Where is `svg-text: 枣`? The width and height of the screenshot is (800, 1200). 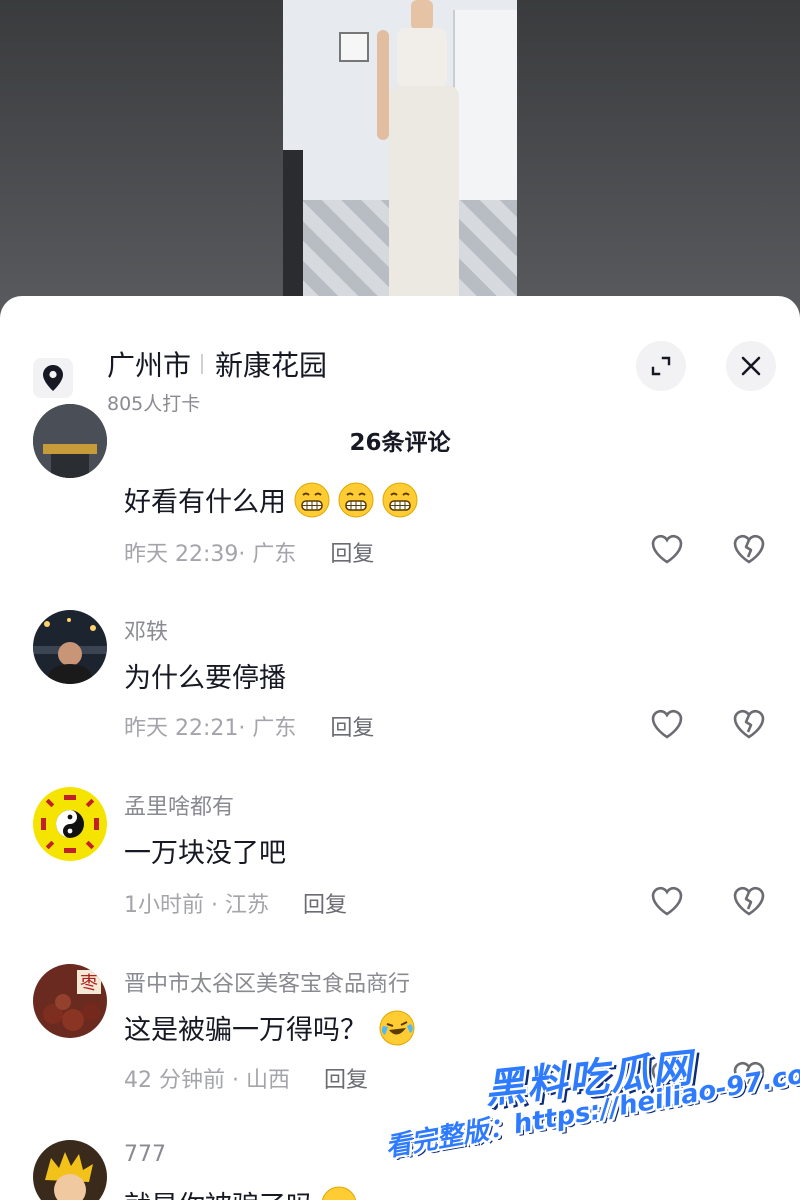
svg-text: 枣 is located at coordinates (89, 983).